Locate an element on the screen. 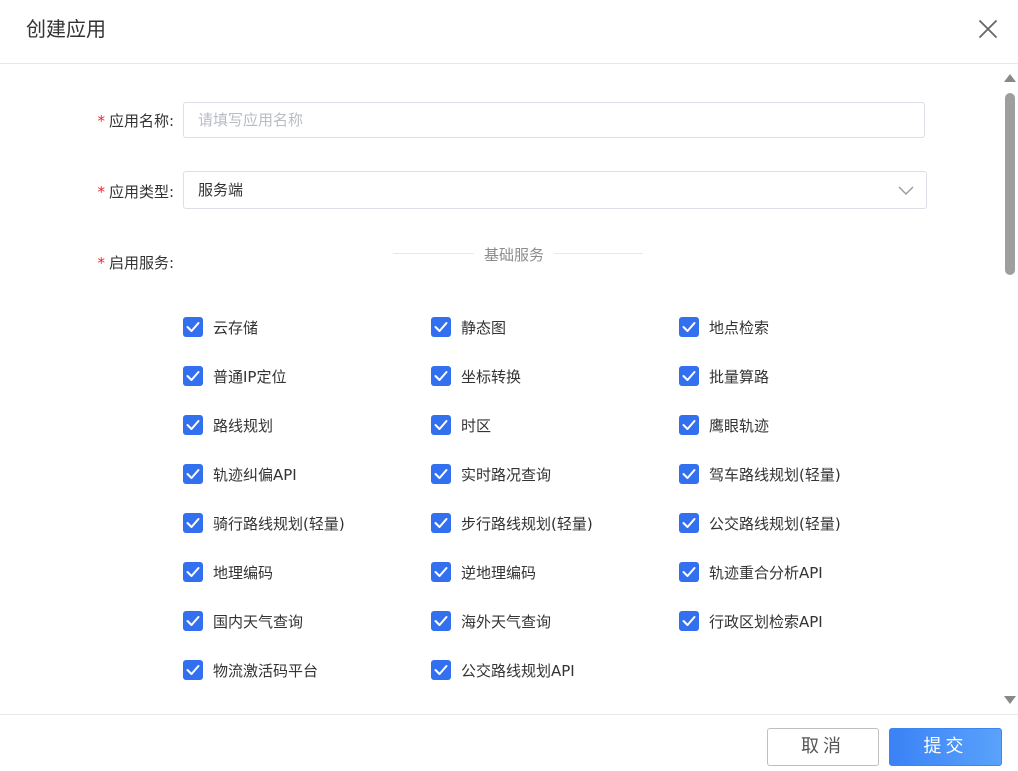 The image size is (1018, 771). app-name-row: * 应用名称: is located at coordinates (500, 121).